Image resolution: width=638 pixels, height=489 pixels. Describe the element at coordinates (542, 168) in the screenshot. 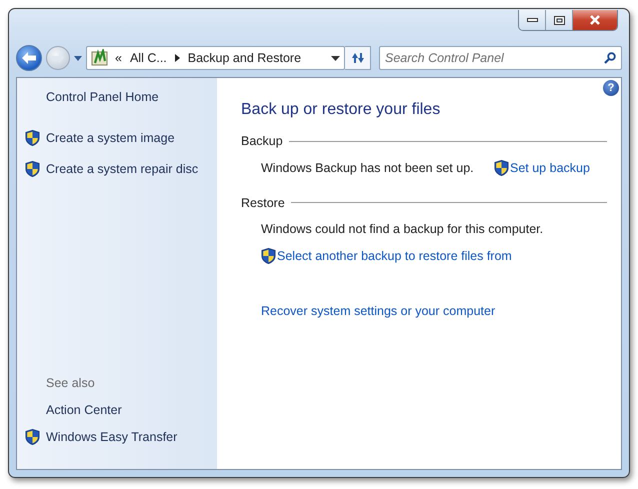

I see `action-link: Set up backup` at that location.